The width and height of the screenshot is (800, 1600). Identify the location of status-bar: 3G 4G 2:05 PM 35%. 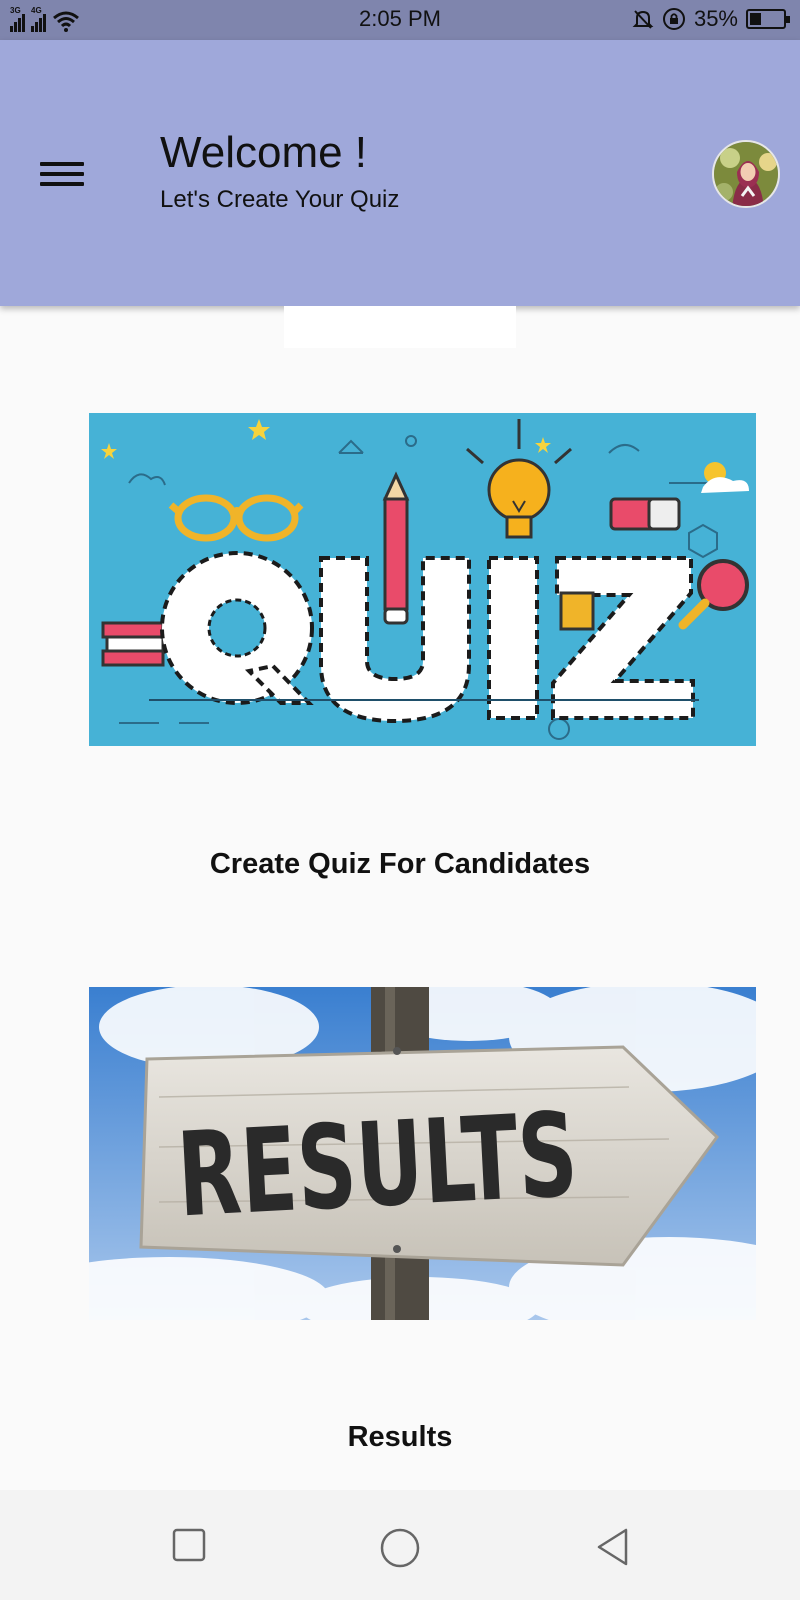
(400, 20).